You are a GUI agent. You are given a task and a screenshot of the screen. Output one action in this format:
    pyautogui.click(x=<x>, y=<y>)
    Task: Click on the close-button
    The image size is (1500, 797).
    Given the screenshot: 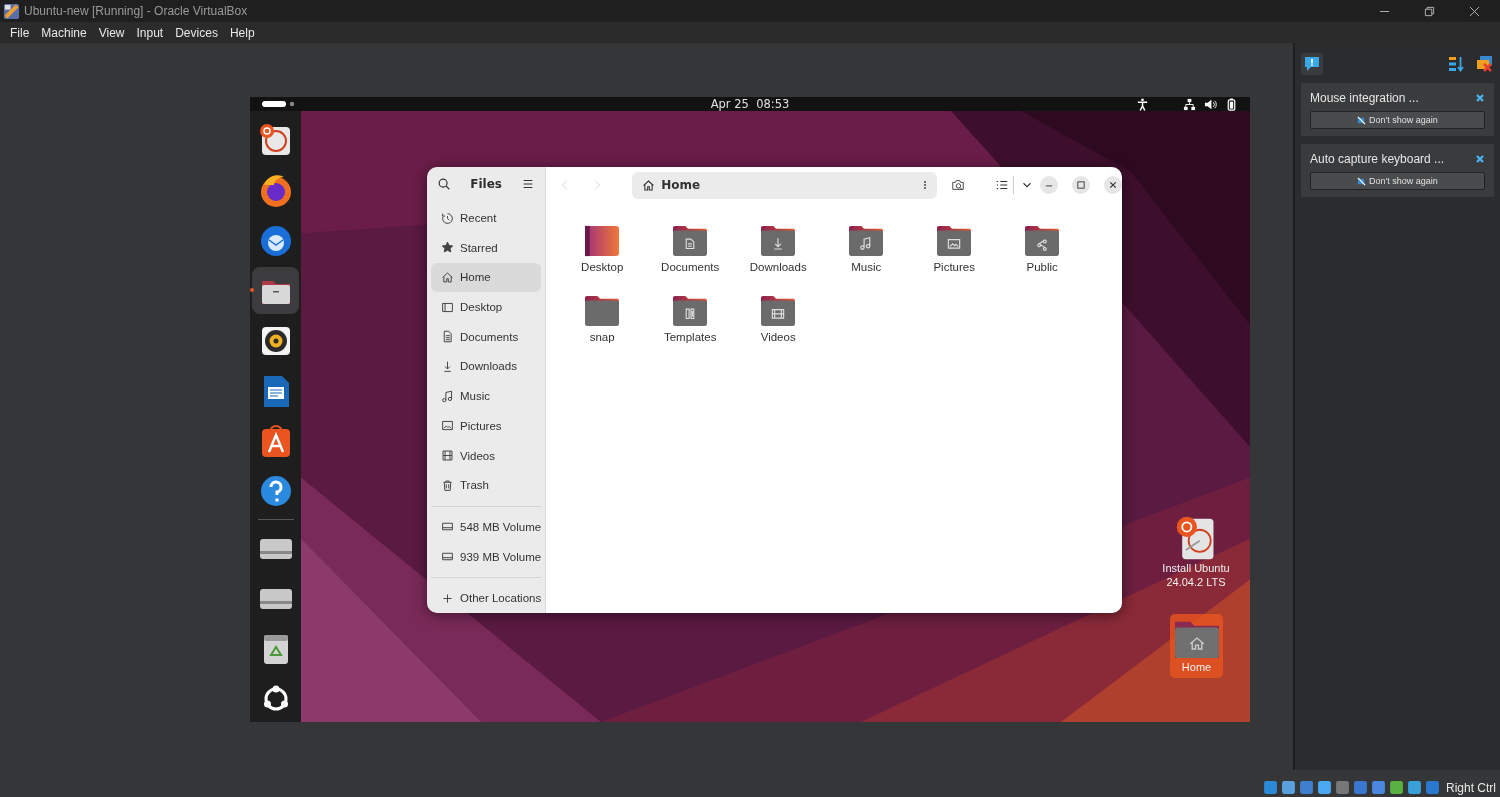 What is the action you would take?
    pyautogui.click(x=1113, y=185)
    